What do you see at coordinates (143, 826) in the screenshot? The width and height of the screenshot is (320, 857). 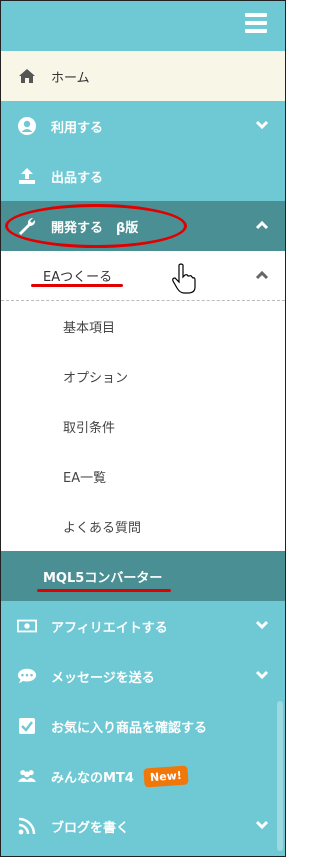 I see `menu-item-blog: ブログを書く` at bounding box center [143, 826].